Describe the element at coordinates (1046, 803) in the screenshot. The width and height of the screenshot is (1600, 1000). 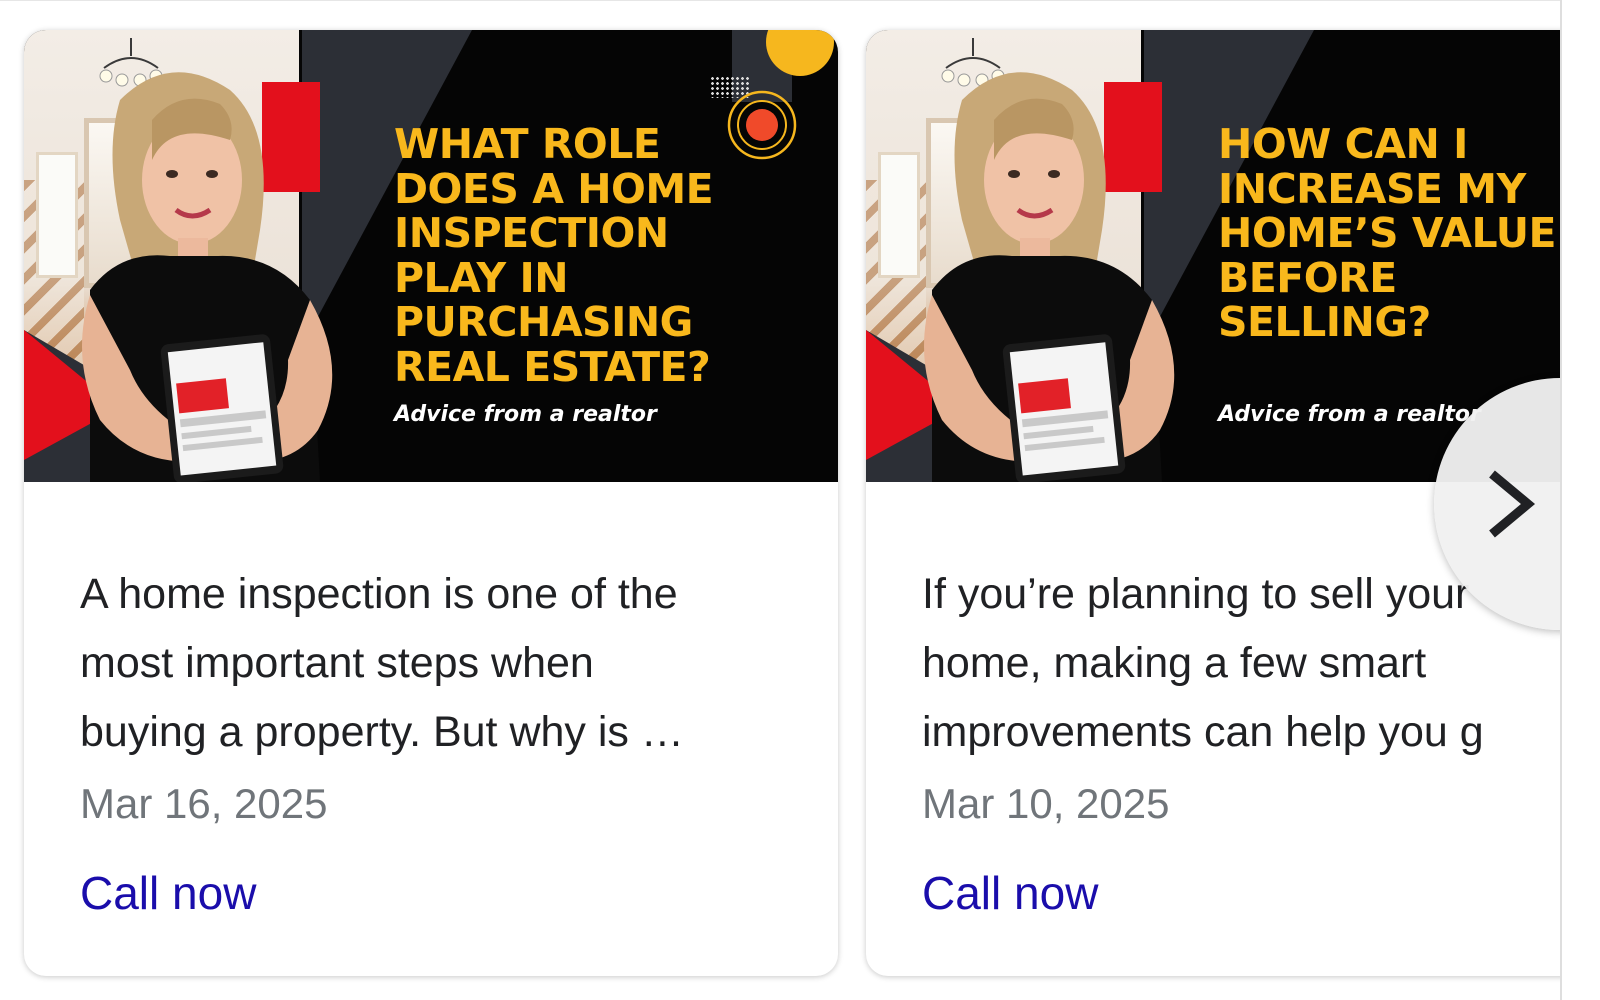
I see `post-date: Mar 10, 2025` at that location.